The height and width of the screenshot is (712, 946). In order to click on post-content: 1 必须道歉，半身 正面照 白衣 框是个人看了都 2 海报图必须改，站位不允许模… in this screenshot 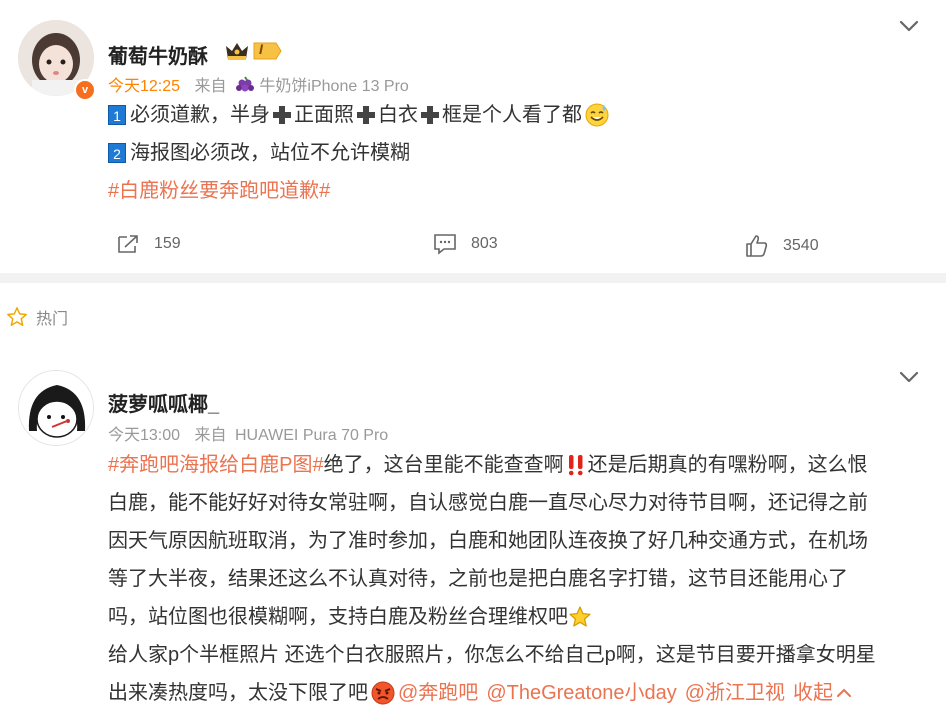, I will do `click(359, 153)`.